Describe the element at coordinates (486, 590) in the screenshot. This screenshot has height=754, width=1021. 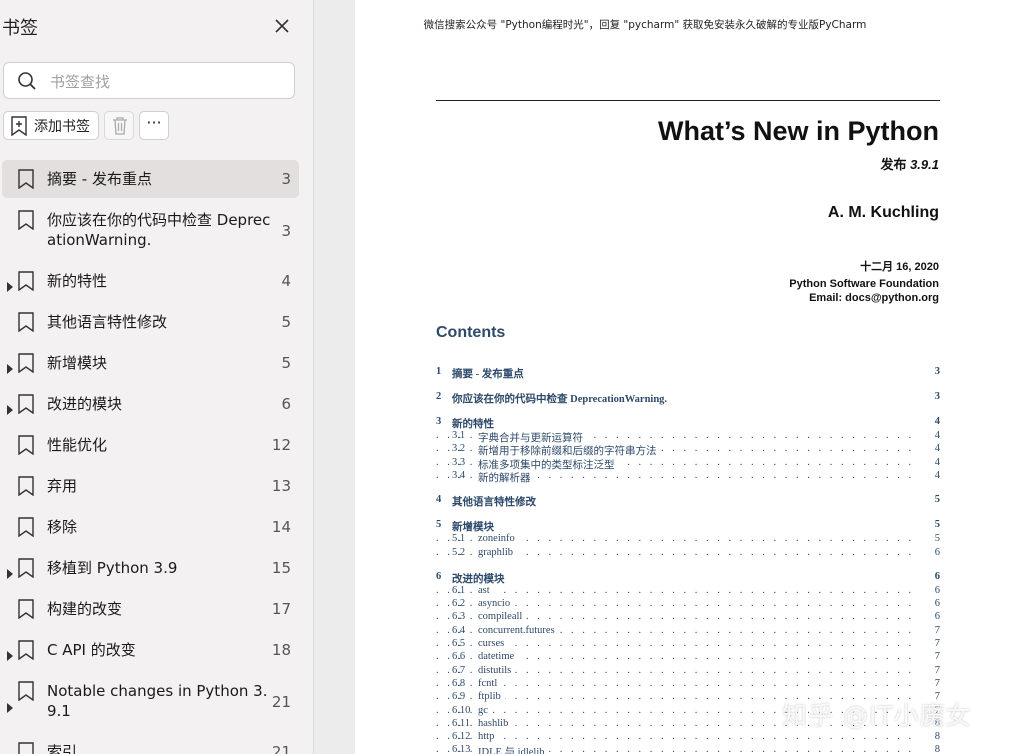
I see `toc-title: ast` at that location.